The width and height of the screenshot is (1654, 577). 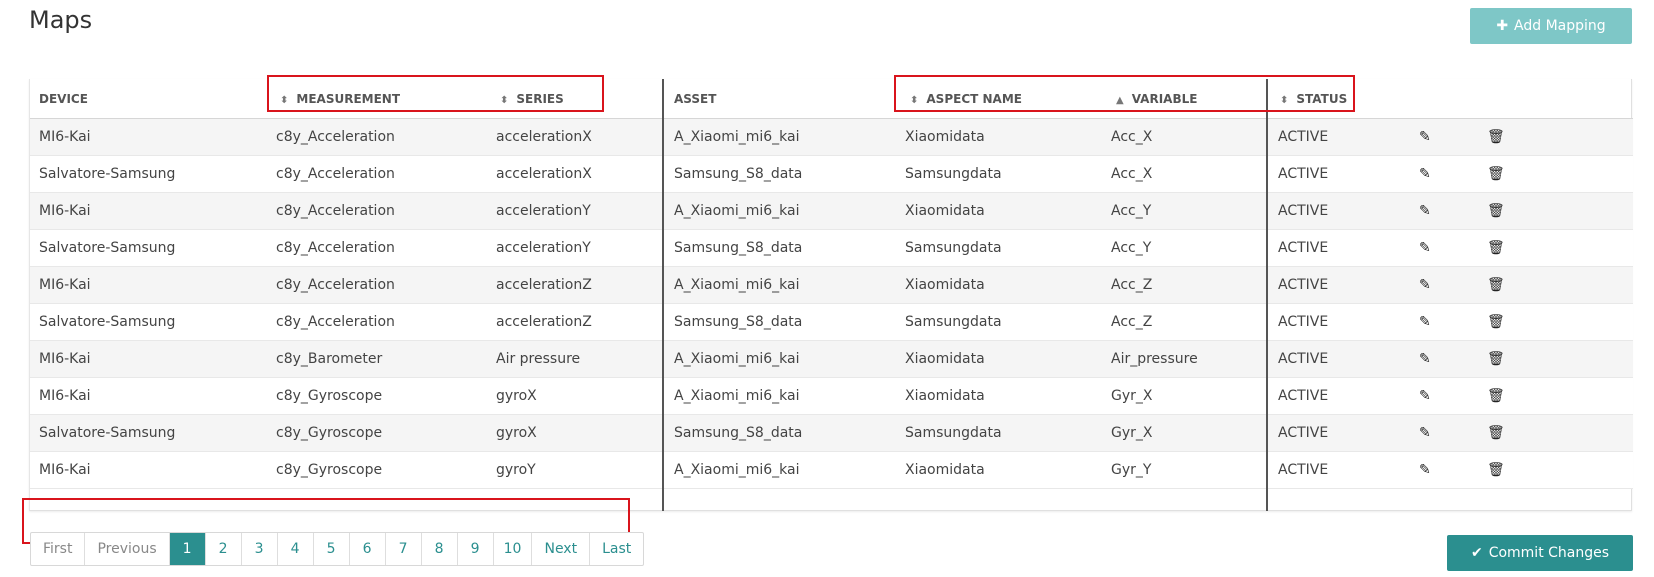 I want to click on cell-series: gyroX, so click(x=516, y=396).